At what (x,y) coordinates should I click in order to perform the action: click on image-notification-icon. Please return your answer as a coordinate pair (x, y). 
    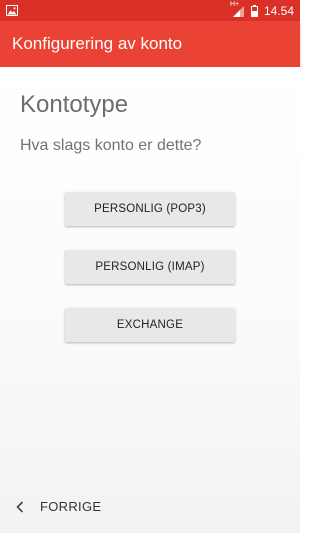
    Looking at the image, I should click on (12, 10).